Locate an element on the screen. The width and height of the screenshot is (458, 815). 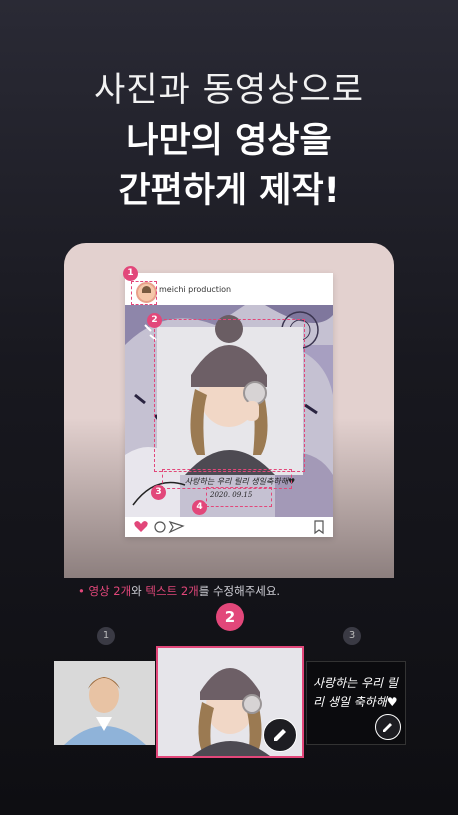
editable-region-caption is located at coordinates (227, 479).